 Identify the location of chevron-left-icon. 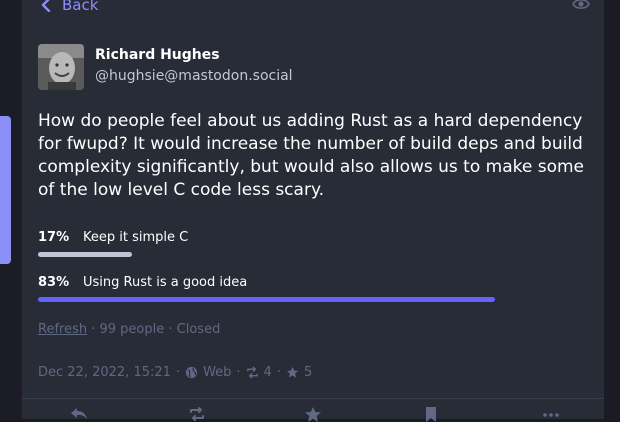
(46, 6).